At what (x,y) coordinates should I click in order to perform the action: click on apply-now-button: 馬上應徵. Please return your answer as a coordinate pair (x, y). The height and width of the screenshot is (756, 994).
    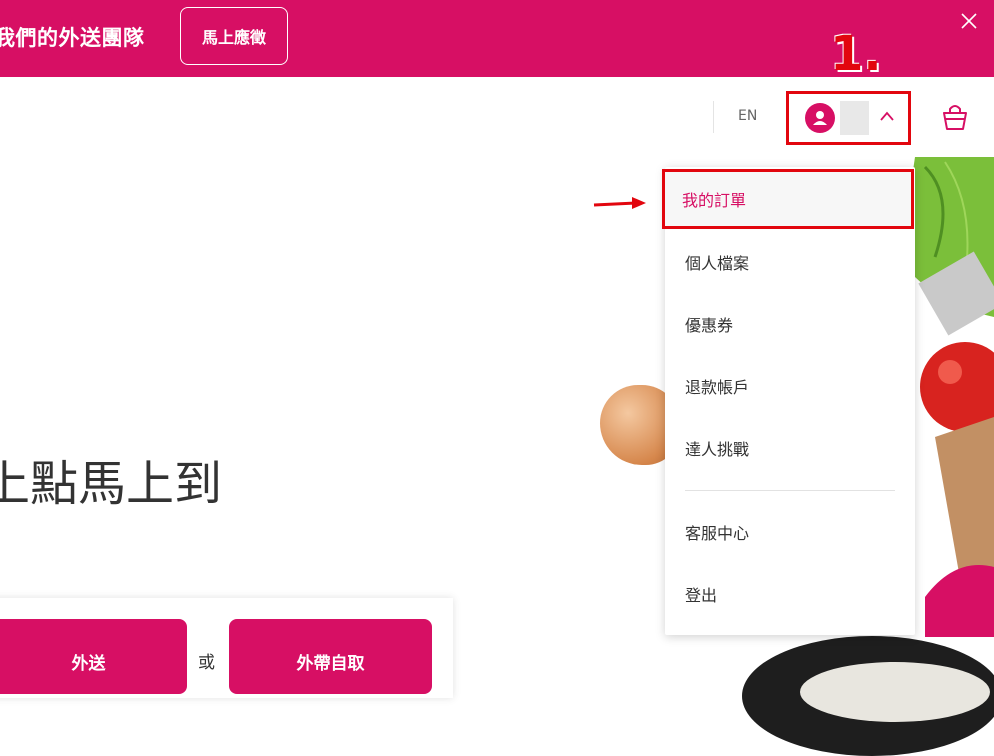
    Looking at the image, I should click on (234, 36).